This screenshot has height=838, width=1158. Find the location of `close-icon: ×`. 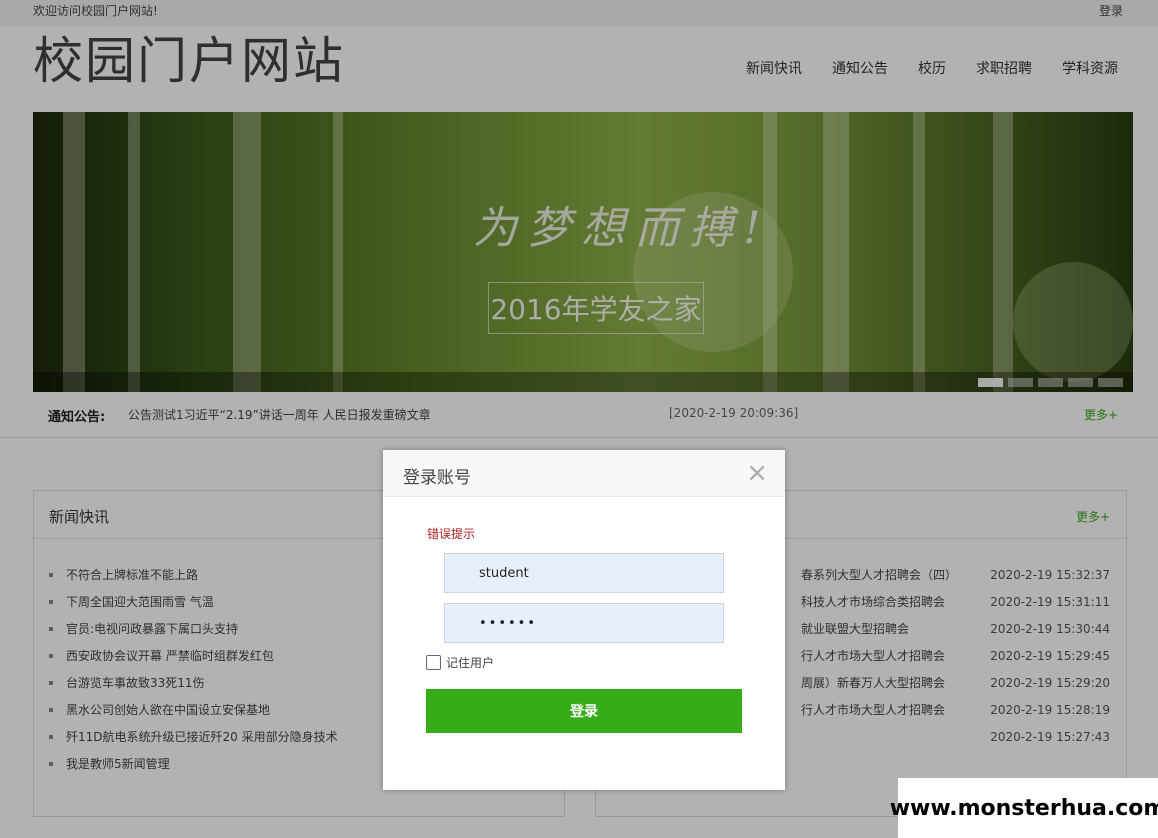

close-icon: × is located at coordinates (757, 473).